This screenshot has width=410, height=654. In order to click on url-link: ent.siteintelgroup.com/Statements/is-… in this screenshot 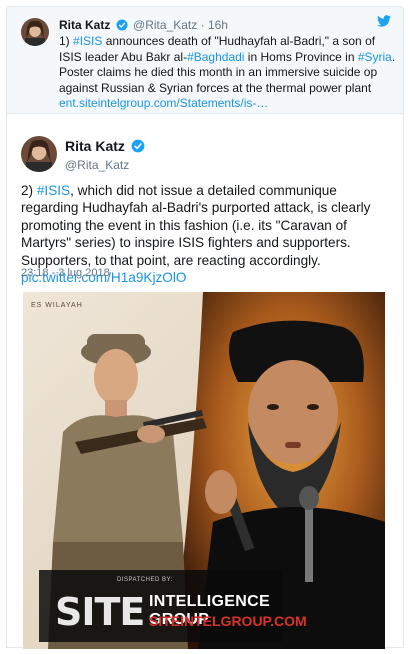, I will do `click(163, 103)`.